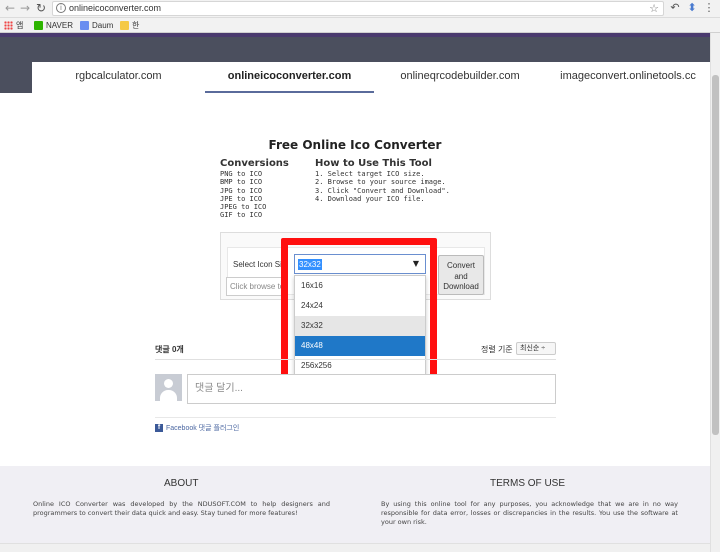 This screenshot has width=720, height=552. What do you see at coordinates (715, 255) in the screenshot?
I see `scrollbar-thumb` at bounding box center [715, 255].